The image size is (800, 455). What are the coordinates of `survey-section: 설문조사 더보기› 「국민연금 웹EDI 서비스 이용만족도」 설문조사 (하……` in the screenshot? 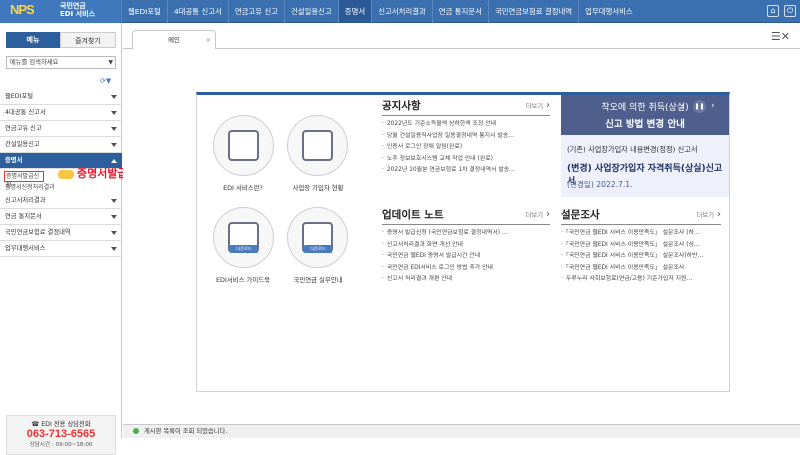 It's located at (641, 246).